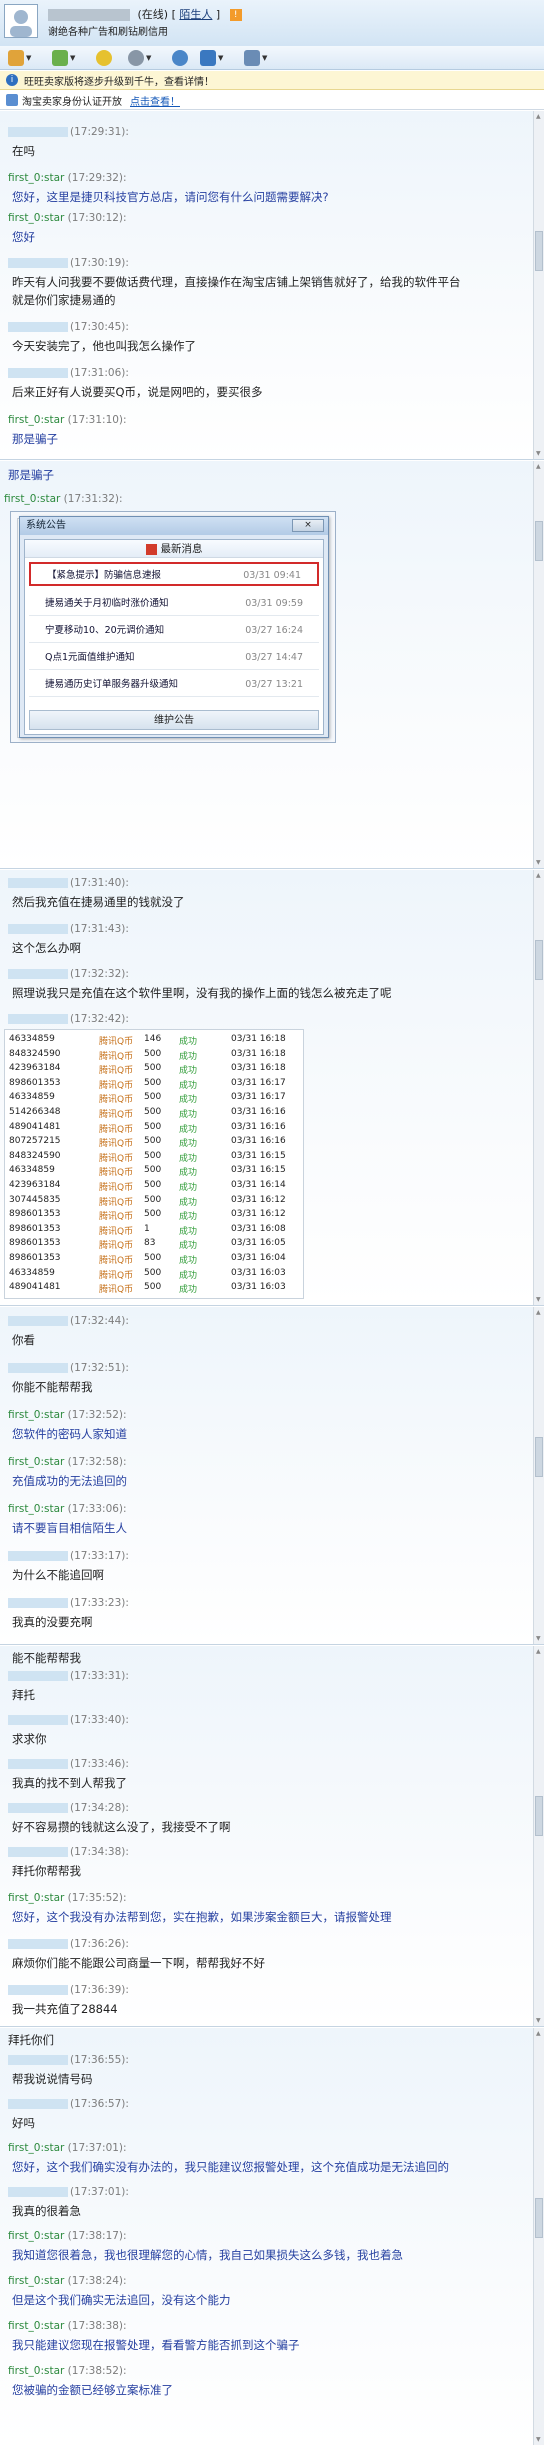  I want to click on toolbar-item-settings: ▼, so click(139, 58).